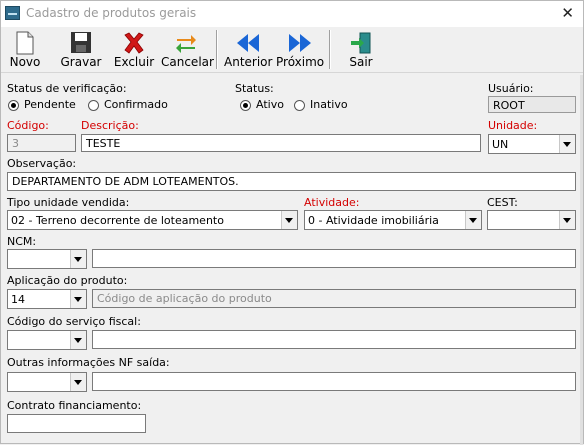 The width and height of the screenshot is (584, 445). I want to click on exit-door-icon, so click(361, 42).